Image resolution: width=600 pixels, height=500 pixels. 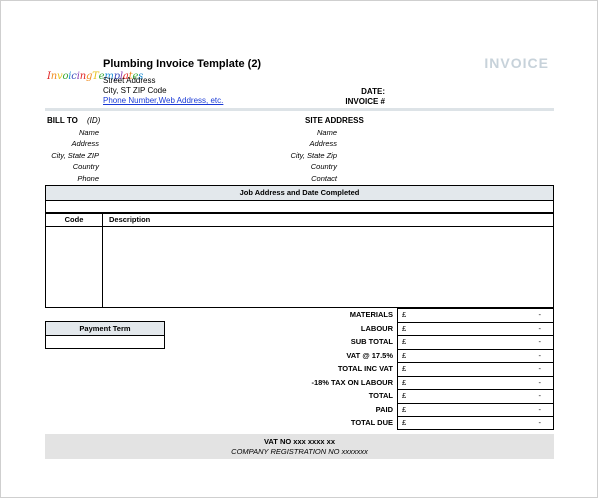 I want to click on total-inc-vat-label: TOTAL INC VAT, so click(x=365, y=368).